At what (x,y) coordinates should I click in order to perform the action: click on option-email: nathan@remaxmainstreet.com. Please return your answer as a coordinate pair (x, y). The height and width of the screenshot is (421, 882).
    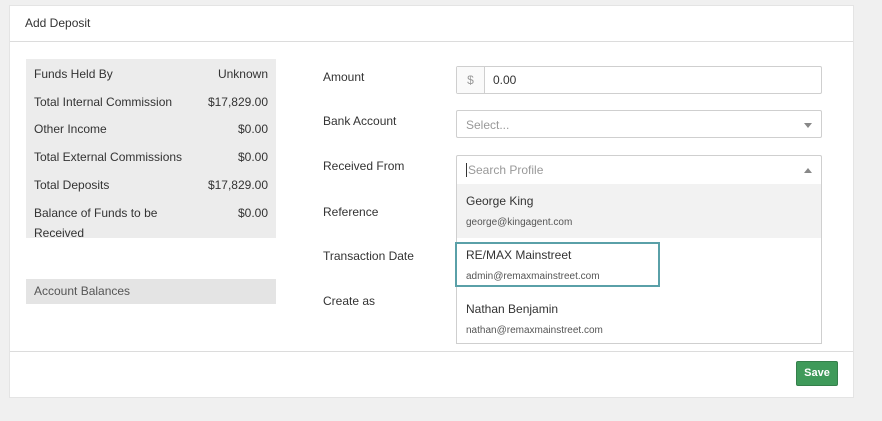
    Looking at the image, I should click on (534, 330).